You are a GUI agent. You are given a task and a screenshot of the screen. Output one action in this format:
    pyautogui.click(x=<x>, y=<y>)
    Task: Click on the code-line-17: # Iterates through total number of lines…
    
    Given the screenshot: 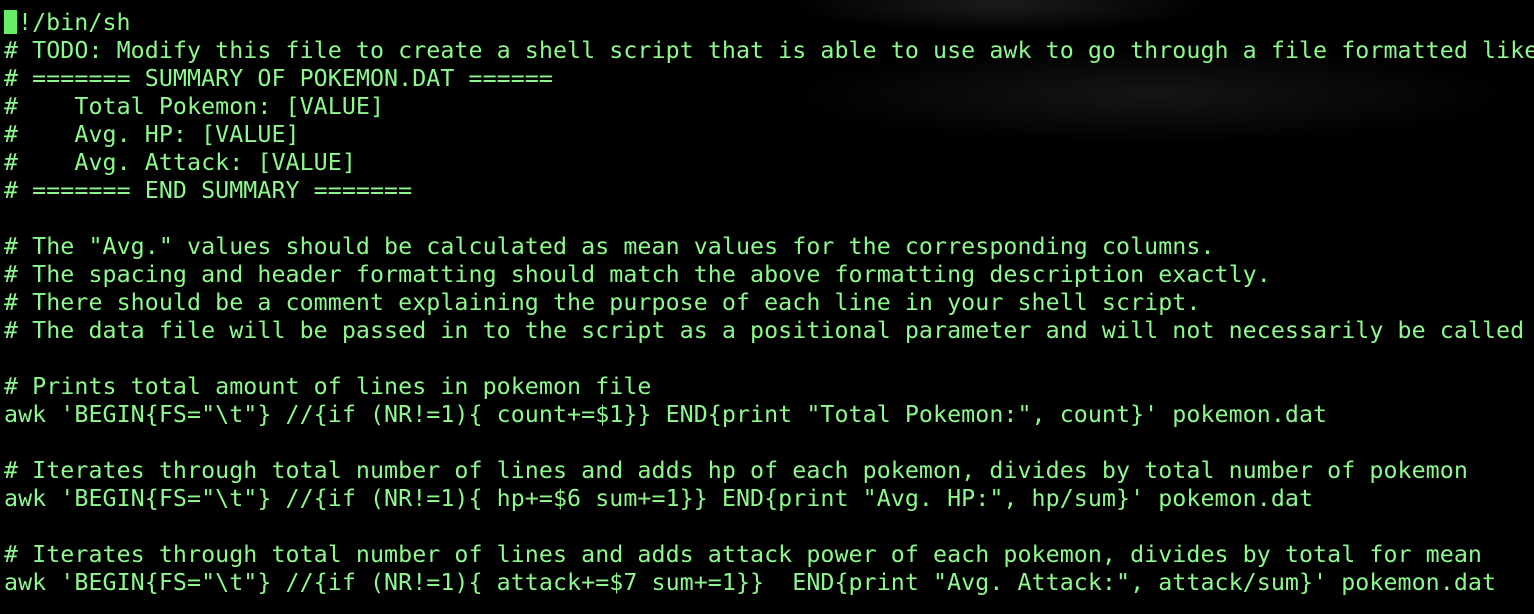 What is the action you would take?
    pyautogui.click(x=769, y=471)
    